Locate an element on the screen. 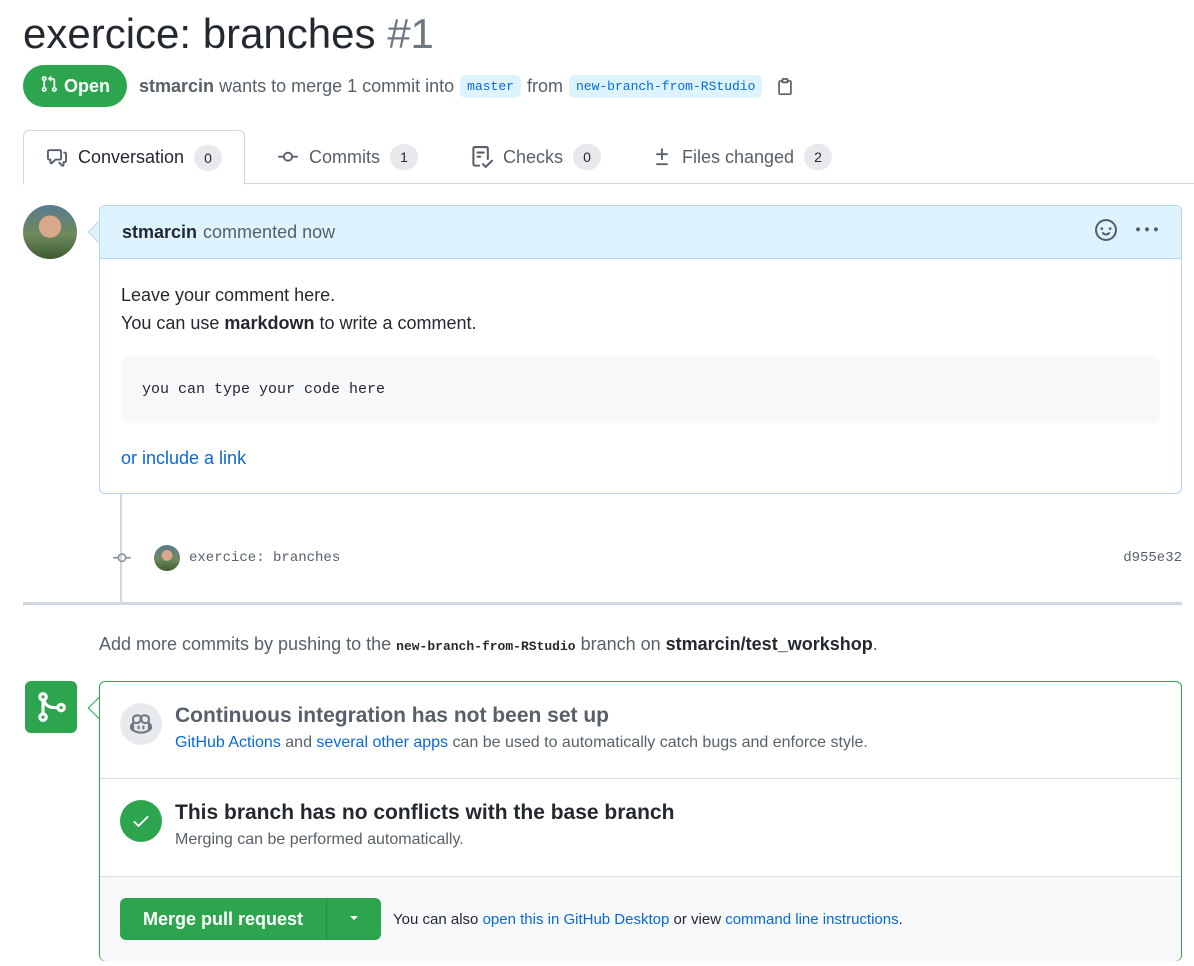 The width and height of the screenshot is (1194, 966). kebab-horizontal-icon is located at coordinates (1147, 232).